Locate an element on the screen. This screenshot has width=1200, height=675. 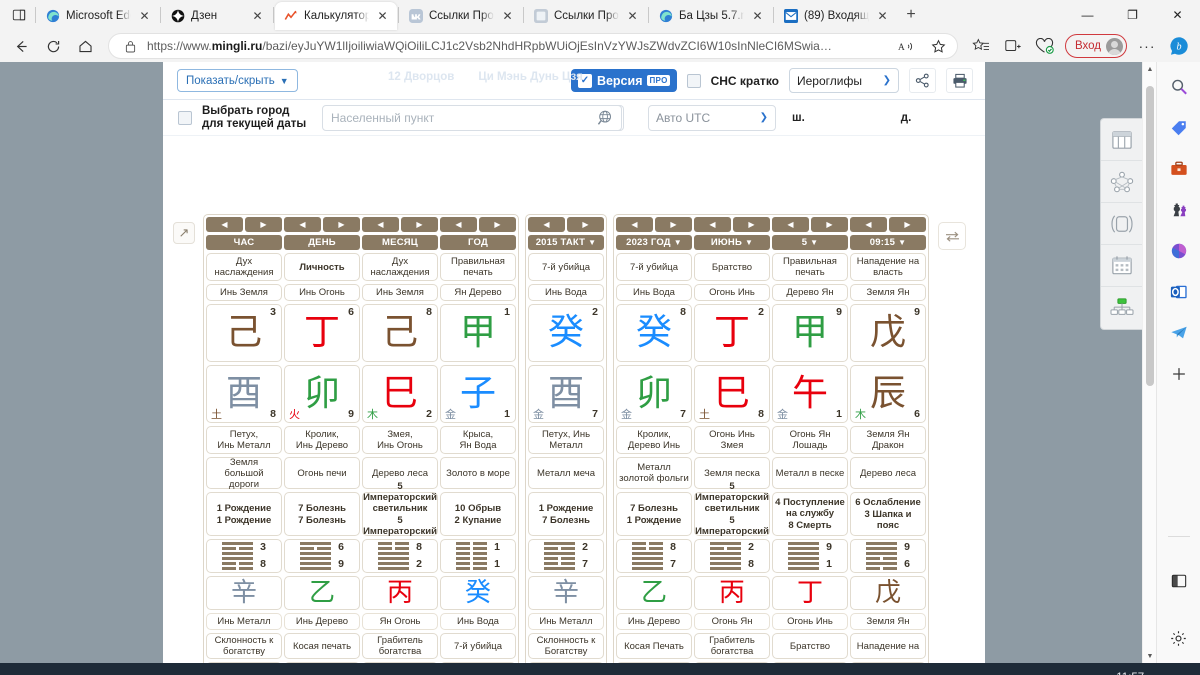
earthly-branch-cell: 午金 1 is located at coordinates (810, 394).